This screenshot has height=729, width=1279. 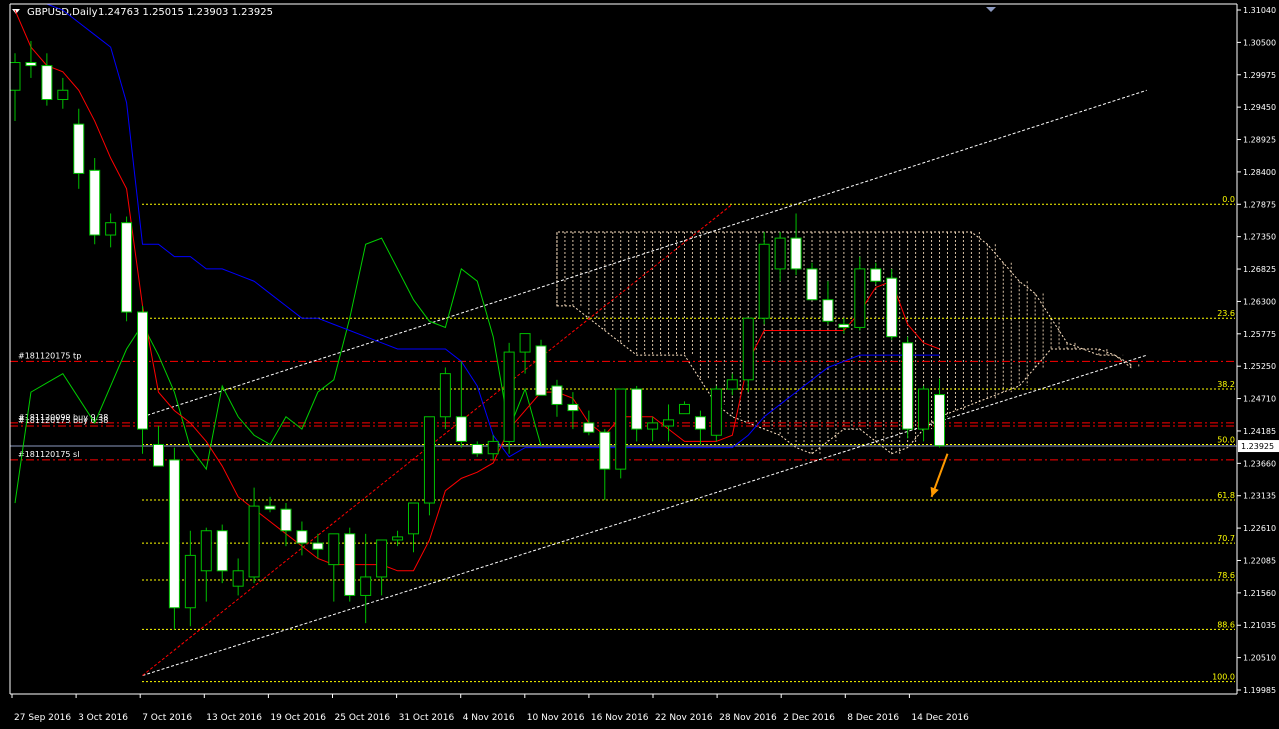 I want to click on fibo-level-label: 100.0, so click(x=1223, y=677).